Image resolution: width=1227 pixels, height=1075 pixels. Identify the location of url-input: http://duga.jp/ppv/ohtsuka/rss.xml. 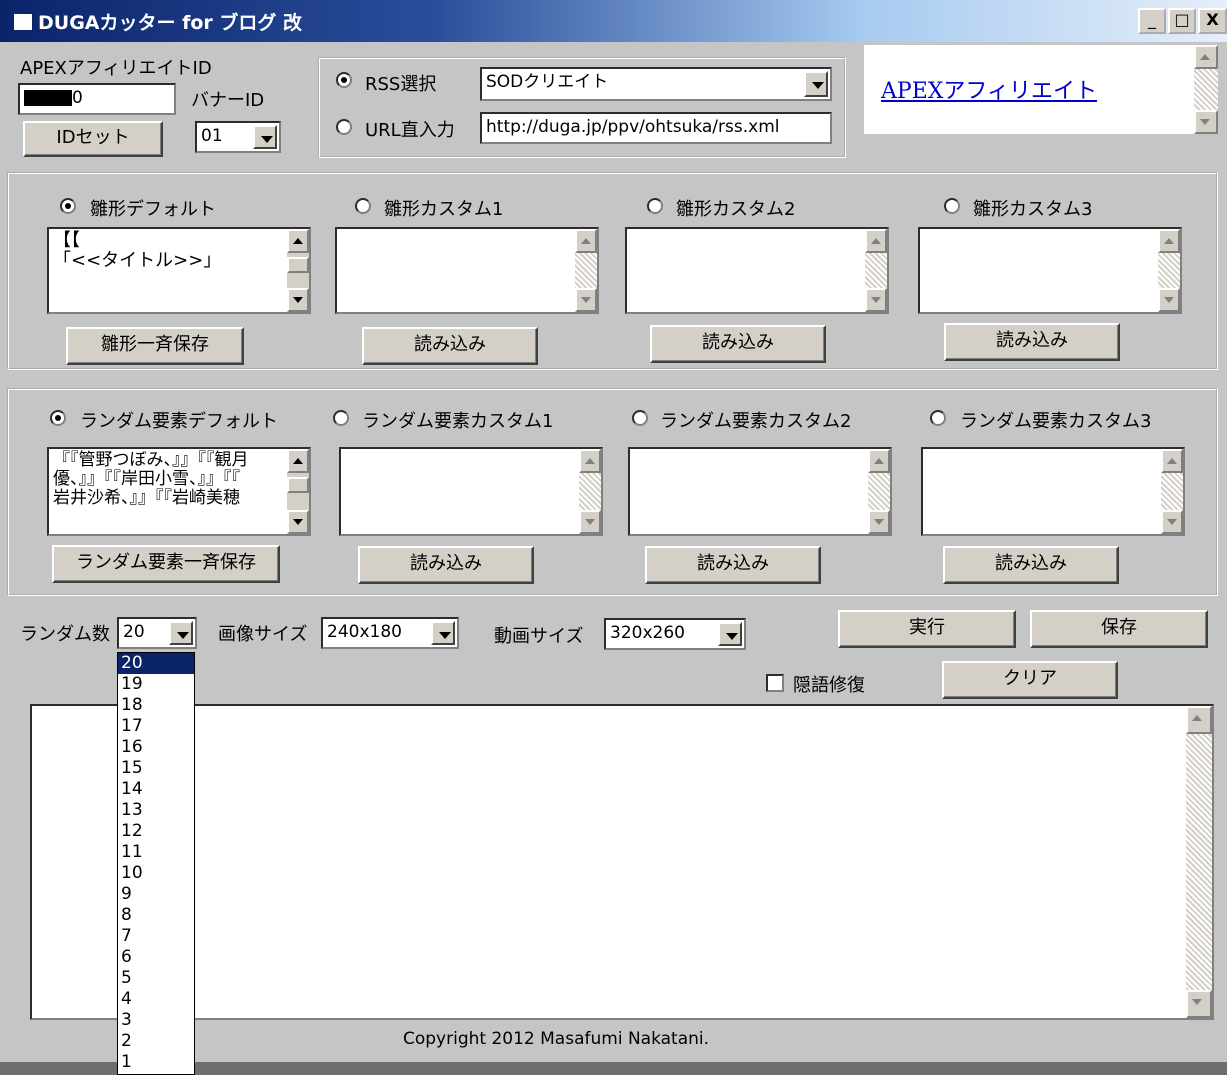
(656, 128).